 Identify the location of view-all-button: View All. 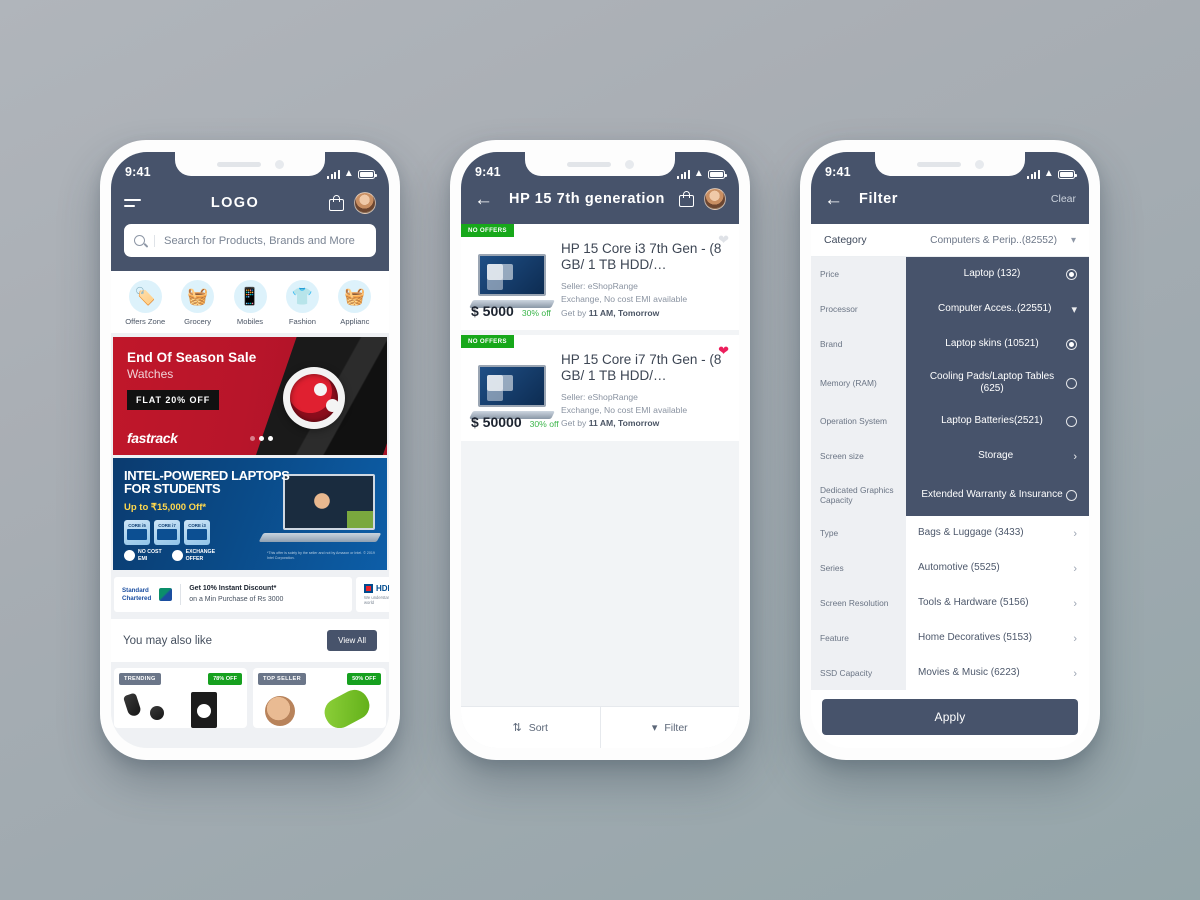
(352, 640).